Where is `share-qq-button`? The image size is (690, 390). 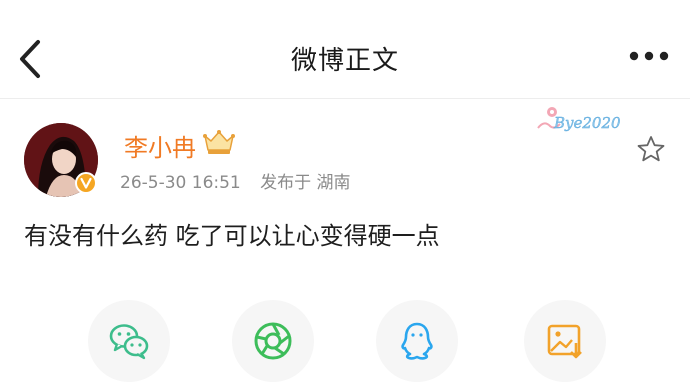
share-qq-button is located at coordinates (417, 341).